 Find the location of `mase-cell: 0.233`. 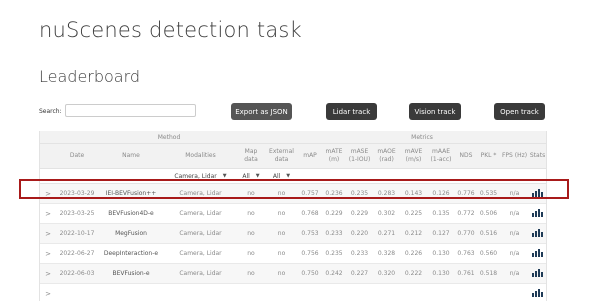

mase-cell: 0.233 is located at coordinates (359, 253).